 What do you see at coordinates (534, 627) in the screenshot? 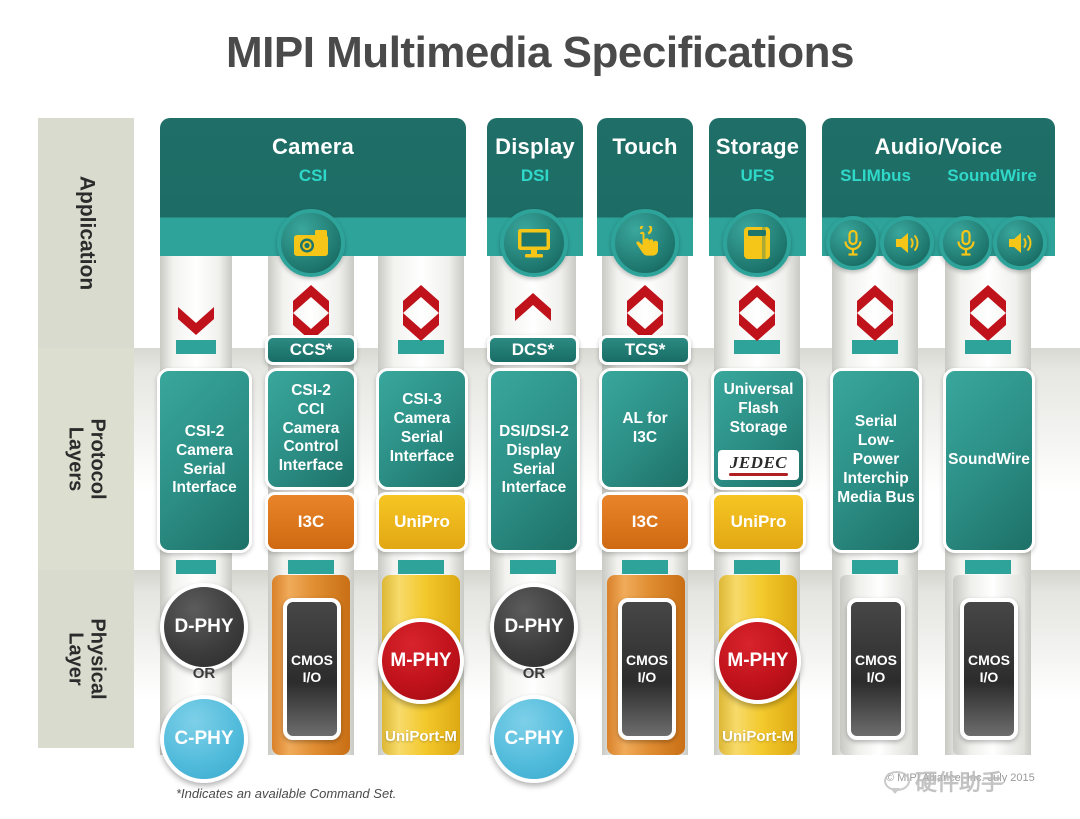
I see `phy-circle-dphy-dsi: D-PHY` at bounding box center [534, 627].